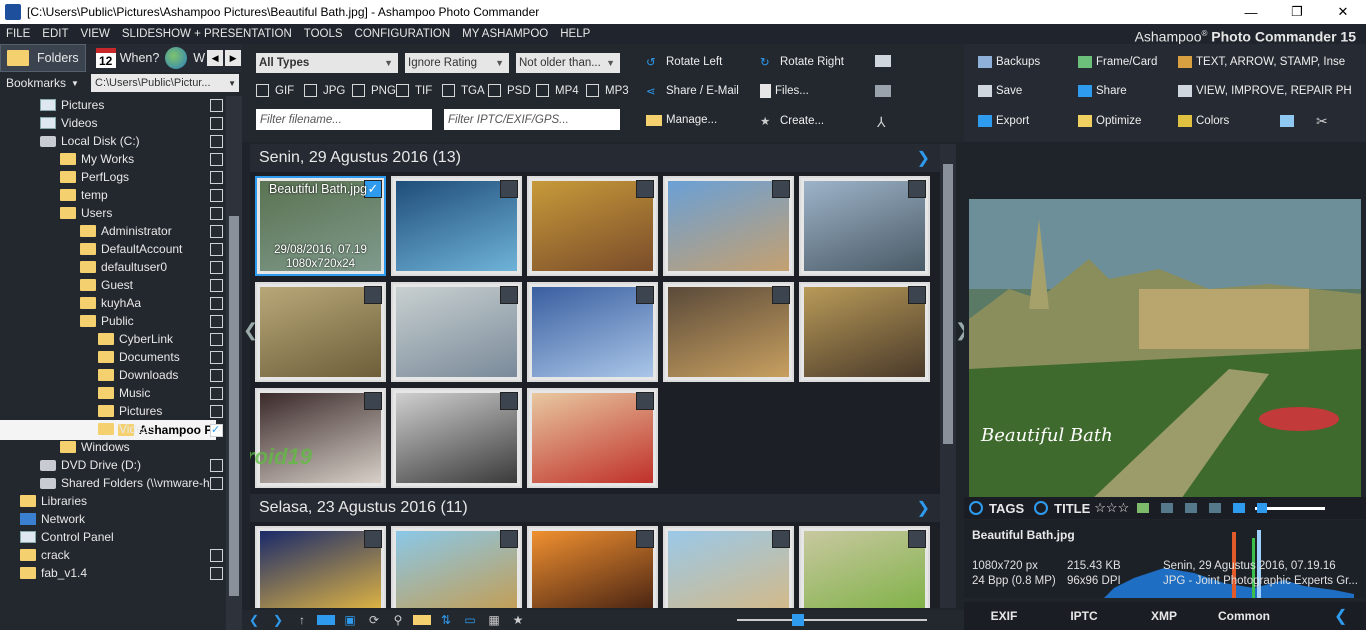 This screenshot has width=1366, height=630. I want to click on tree-node: DVD Drive (D:), so click(113, 465).